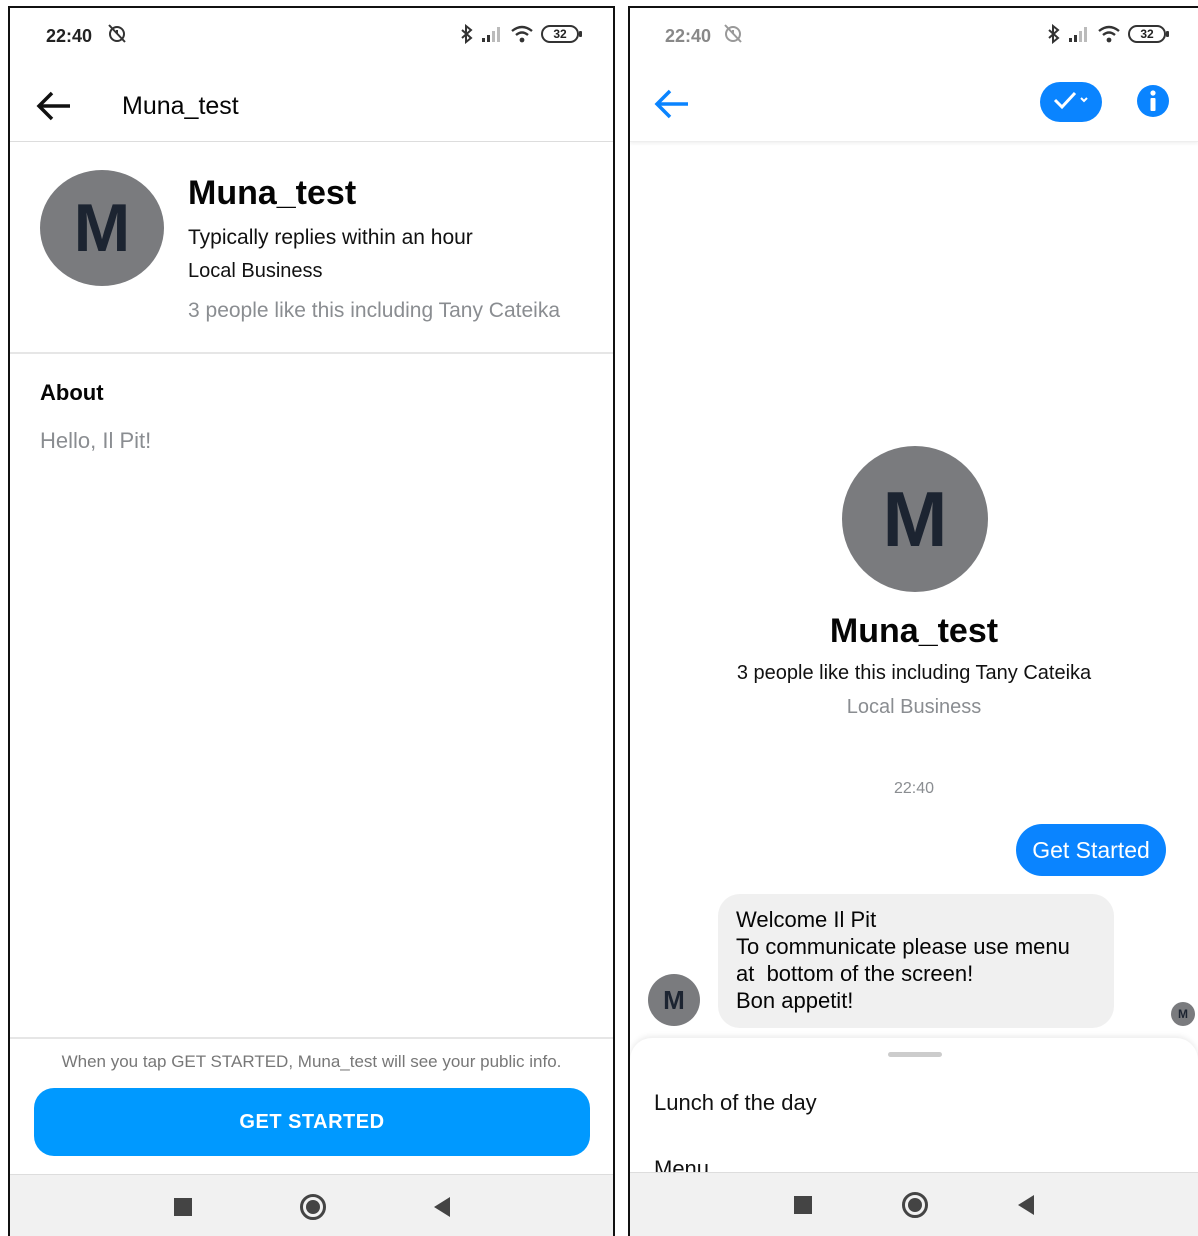 The width and height of the screenshot is (1198, 1236). I want to click on message-line: Bon appetit!, so click(795, 1000).